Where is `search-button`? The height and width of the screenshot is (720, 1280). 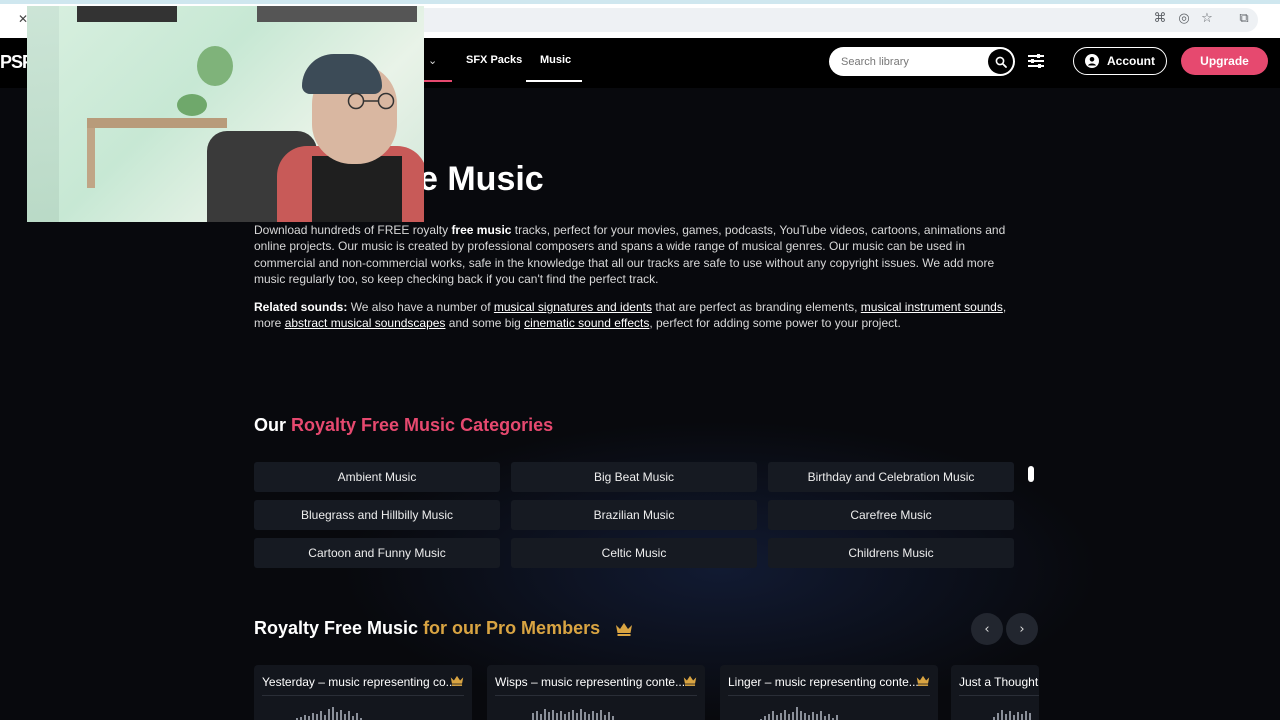
search-button is located at coordinates (1000, 61).